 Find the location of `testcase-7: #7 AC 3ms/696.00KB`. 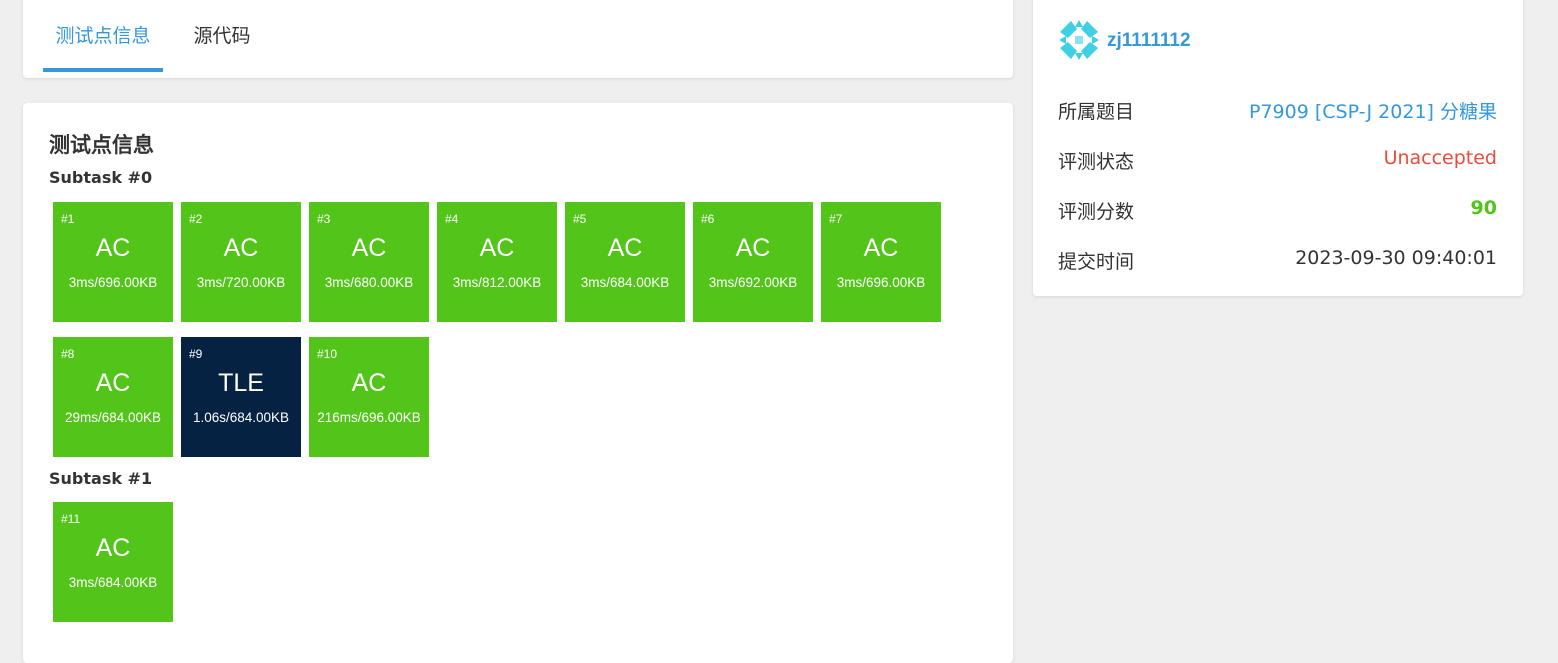

testcase-7: #7 AC 3ms/696.00KB is located at coordinates (881, 262).